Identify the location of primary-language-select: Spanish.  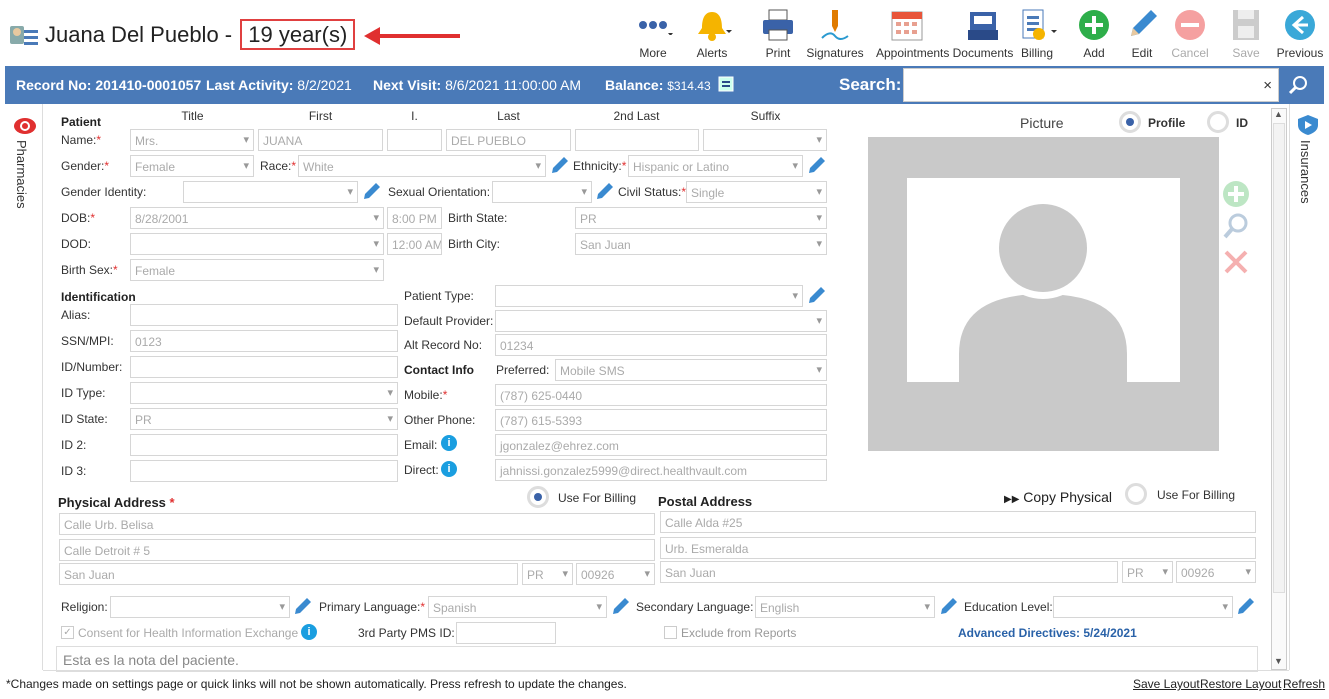
(517, 607).